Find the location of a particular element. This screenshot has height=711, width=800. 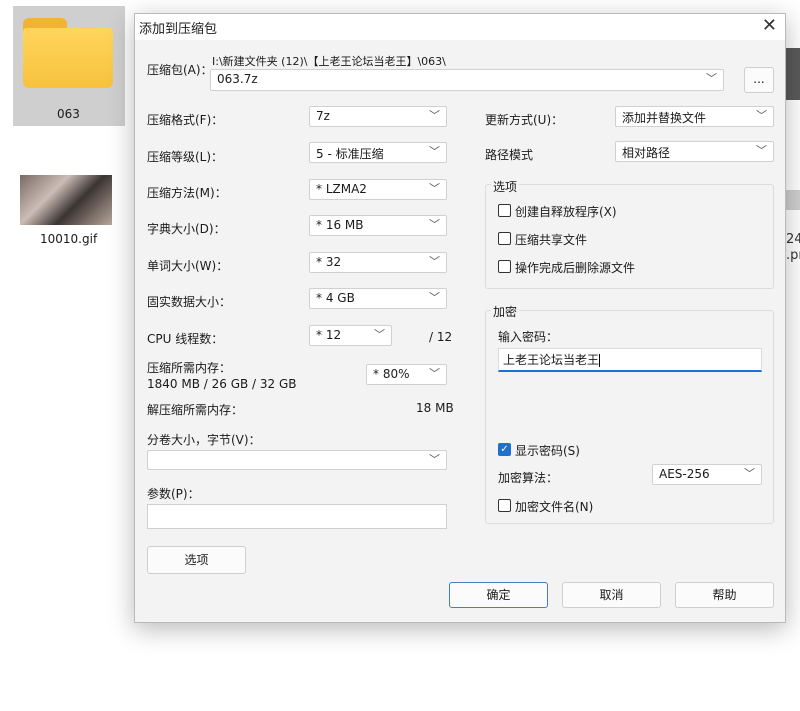

dict-select: * 16 MB ﹀ is located at coordinates (378, 225).